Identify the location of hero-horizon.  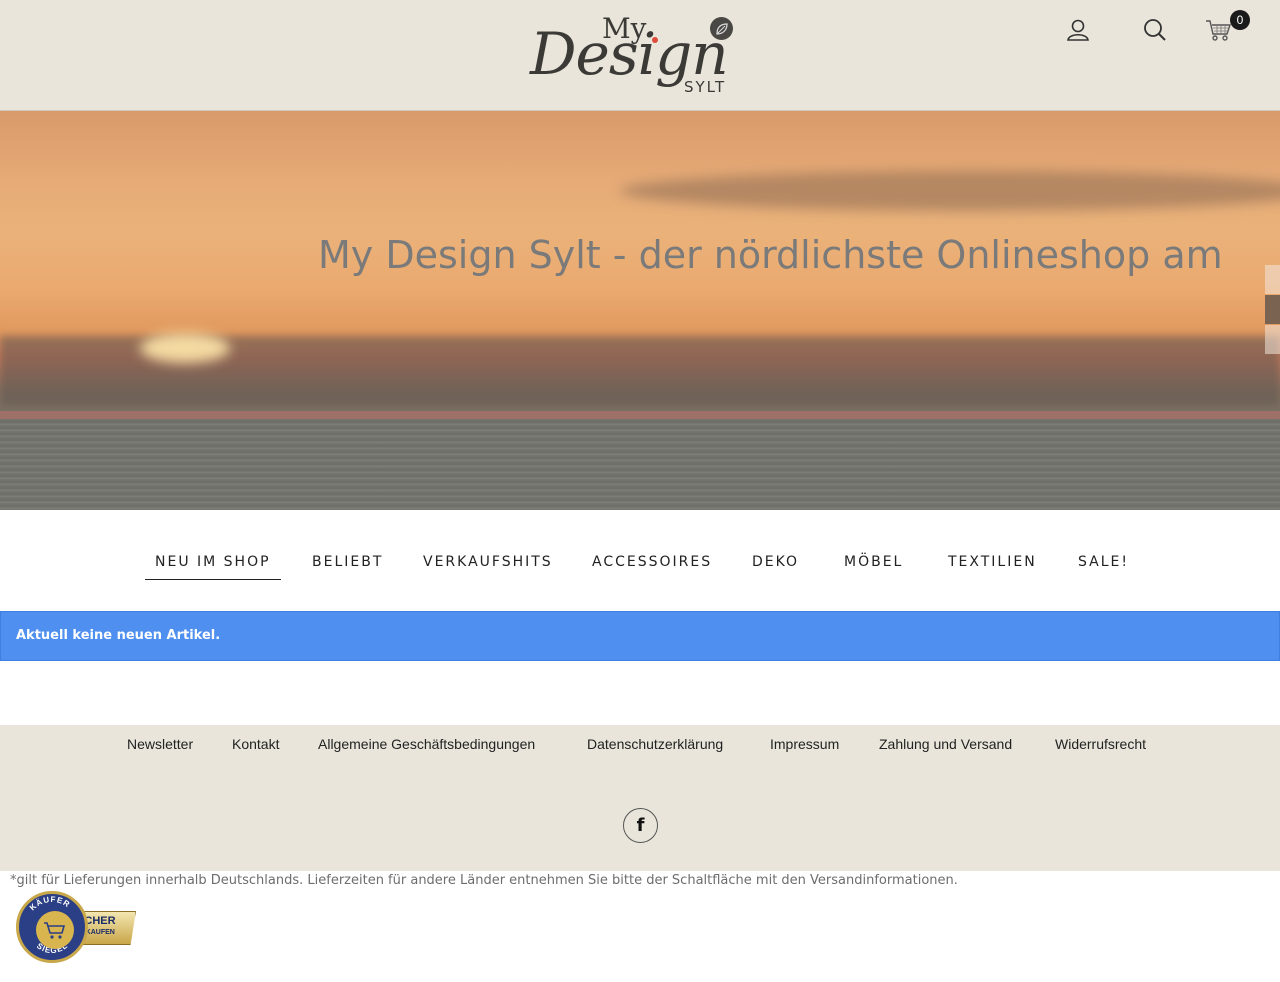
(640, 415).